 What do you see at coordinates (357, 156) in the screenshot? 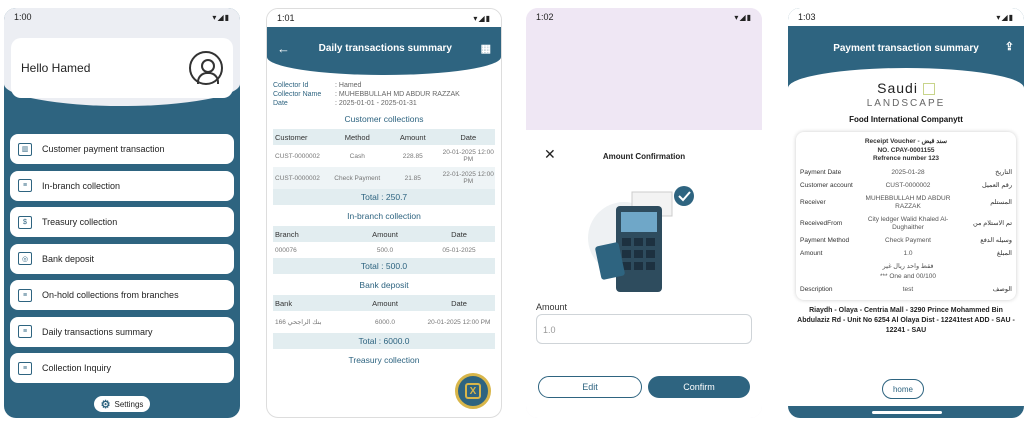
I see `td: Cash` at bounding box center [357, 156].